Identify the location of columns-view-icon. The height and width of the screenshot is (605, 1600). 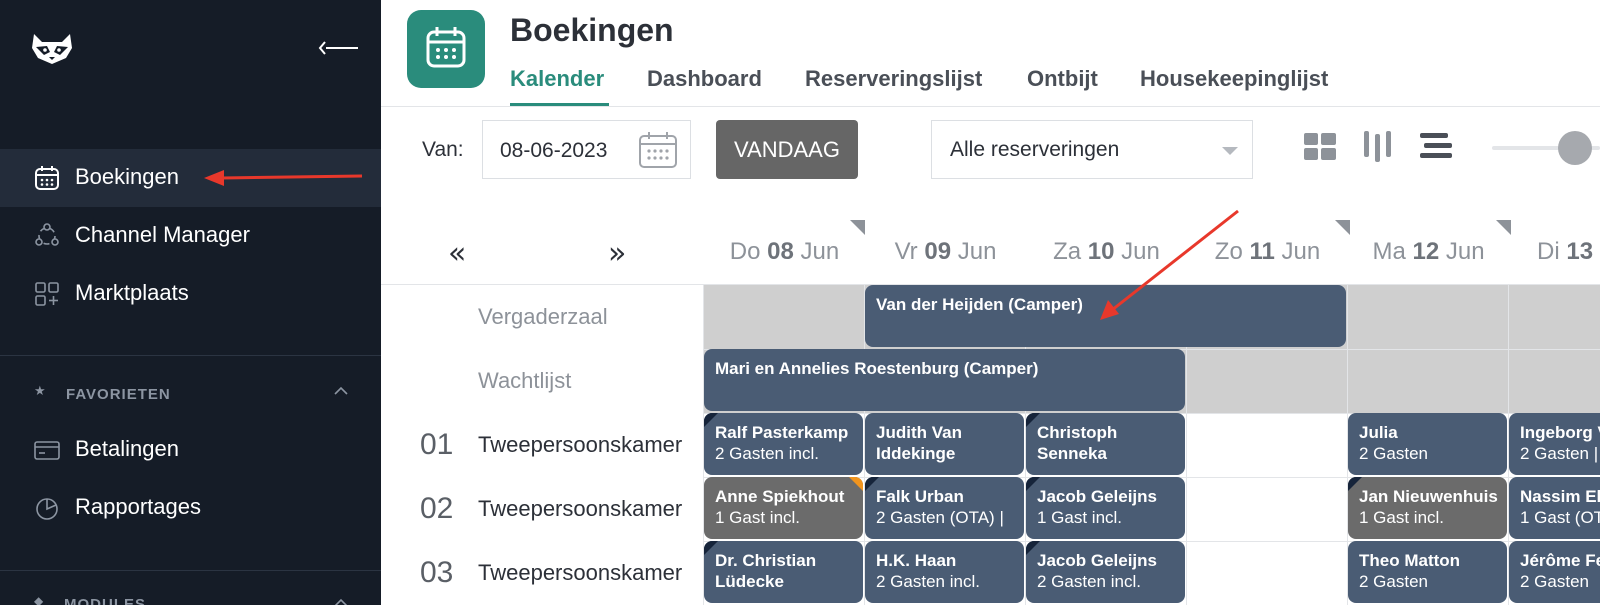
(1378, 146).